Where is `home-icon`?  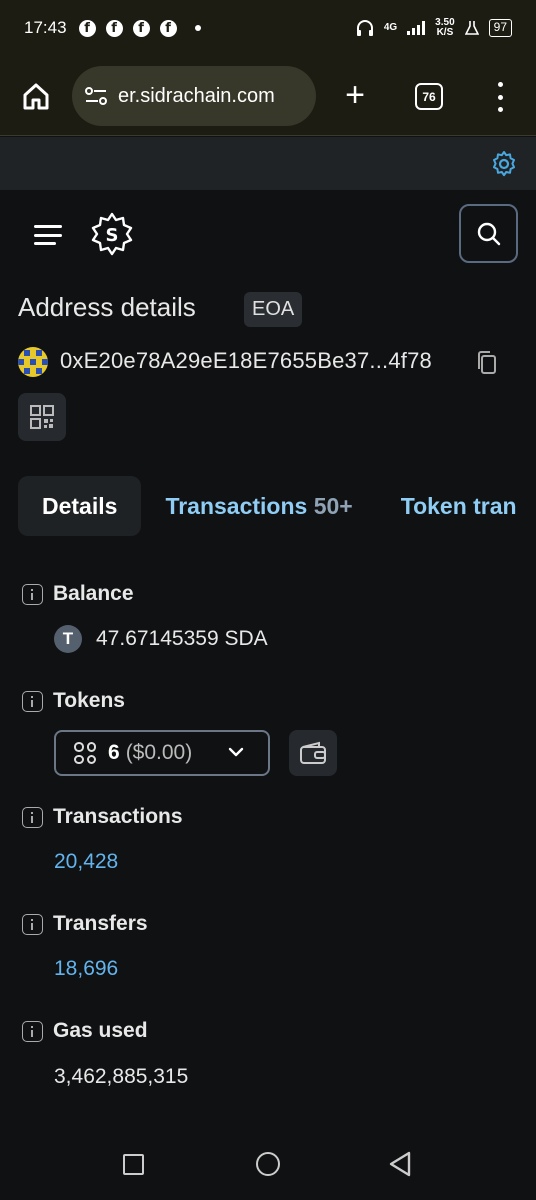
home-icon is located at coordinates (36, 96).